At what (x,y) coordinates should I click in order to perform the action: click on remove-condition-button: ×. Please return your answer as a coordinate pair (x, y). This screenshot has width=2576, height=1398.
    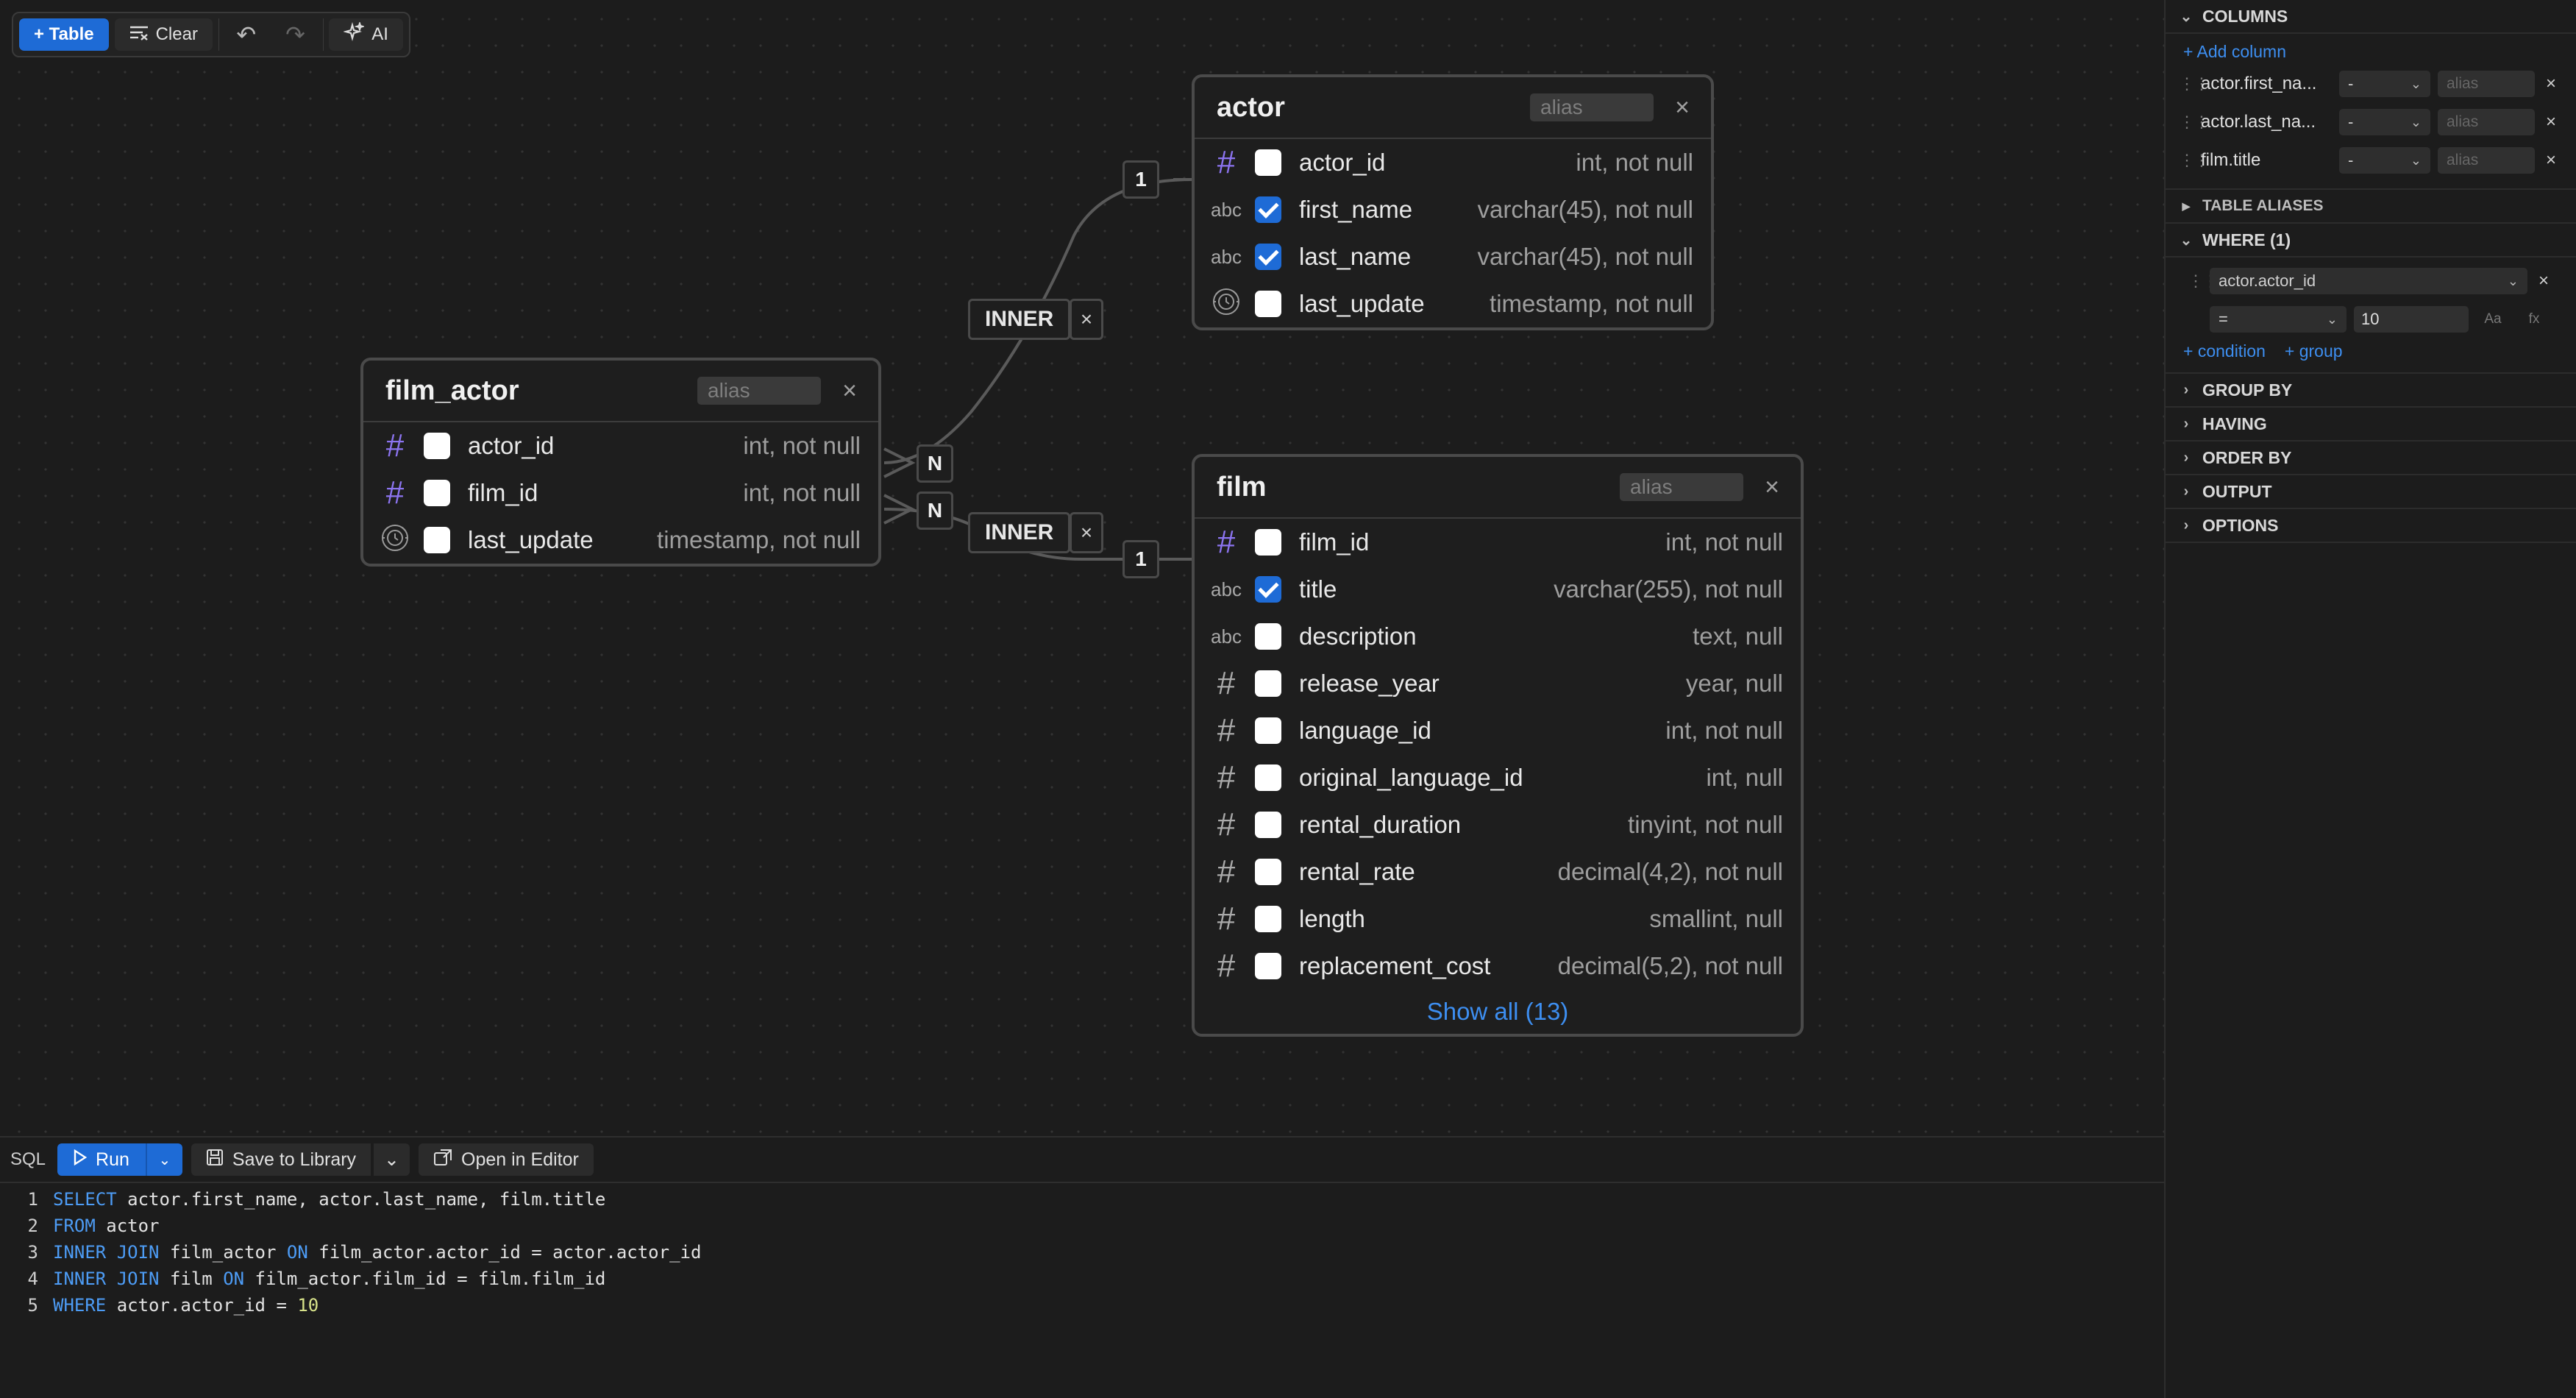
    Looking at the image, I should click on (2543, 281).